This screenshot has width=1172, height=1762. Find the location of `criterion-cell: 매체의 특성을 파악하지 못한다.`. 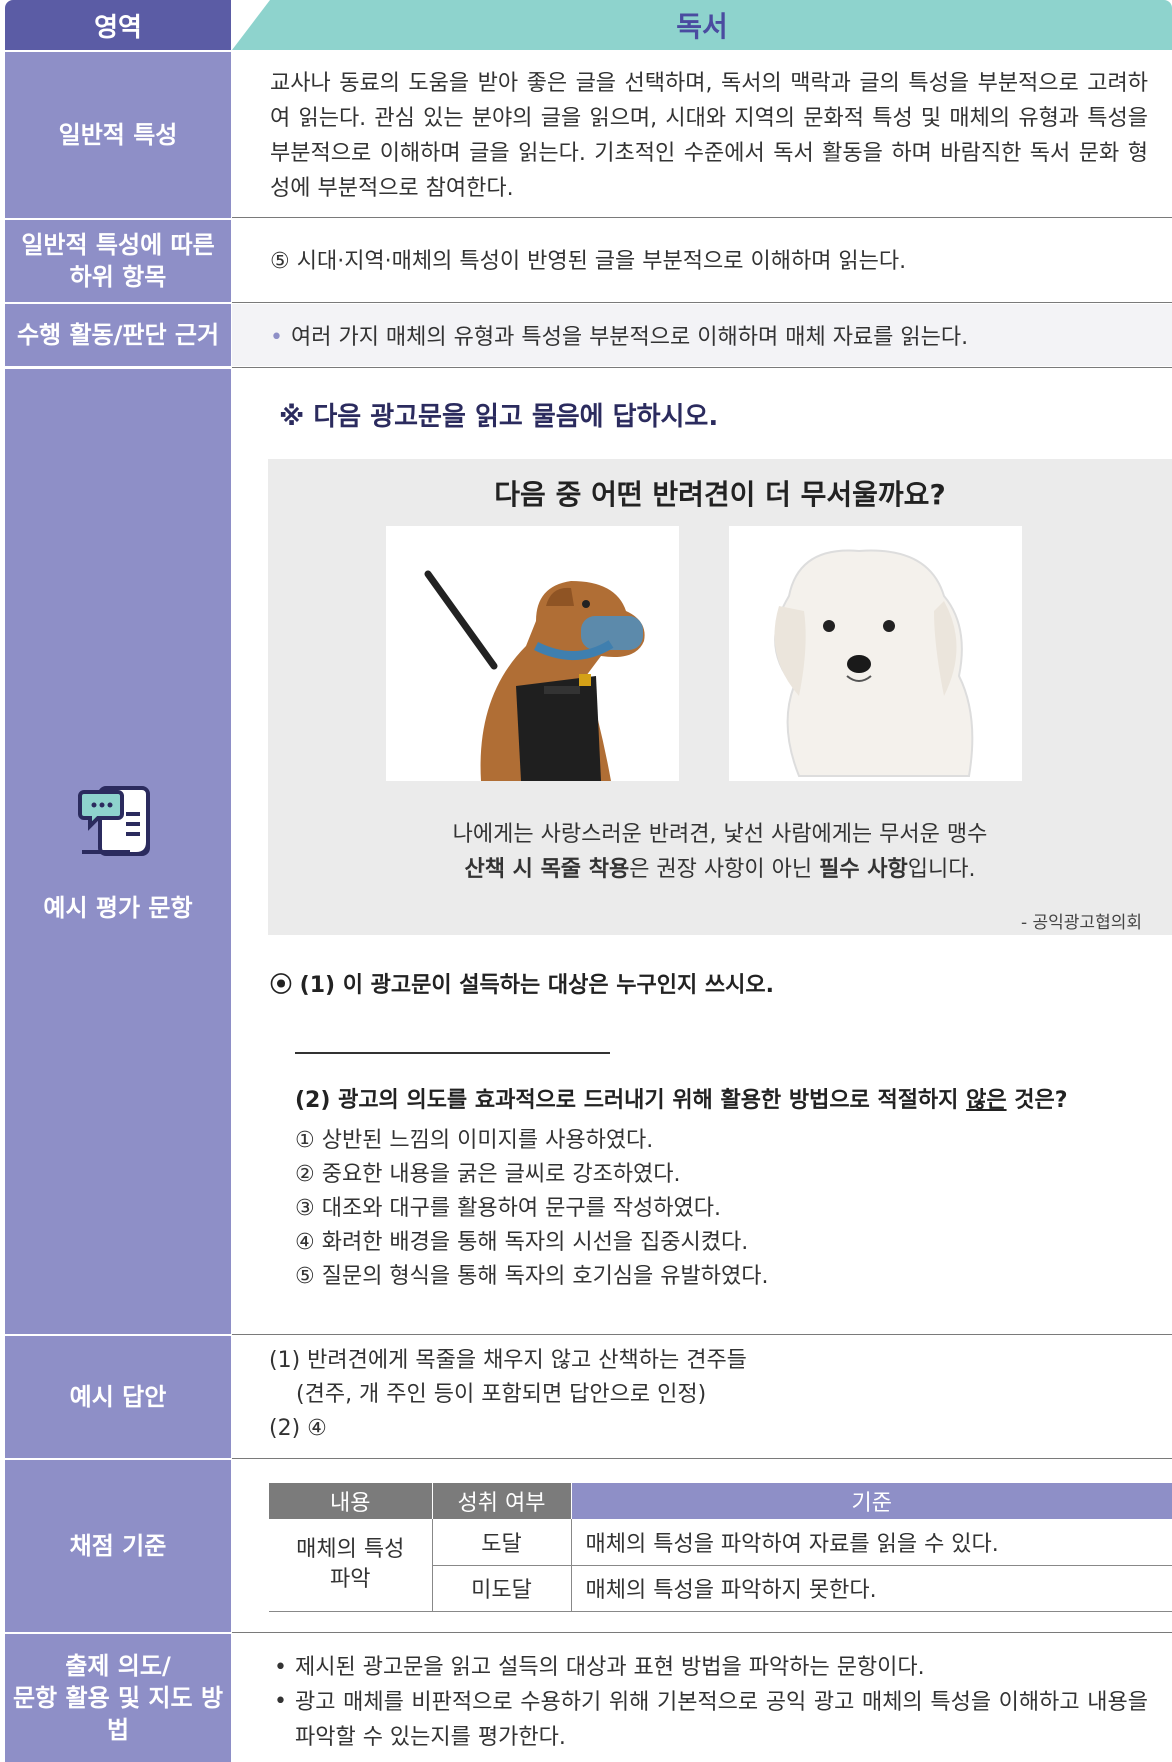

criterion-cell: 매체의 특성을 파악하지 못한다. is located at coordinates (871, 1588).